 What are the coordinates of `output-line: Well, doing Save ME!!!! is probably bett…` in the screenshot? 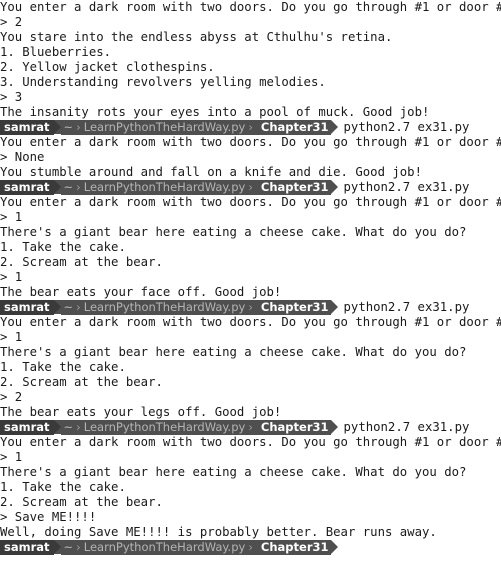 It's located at (218, 532).